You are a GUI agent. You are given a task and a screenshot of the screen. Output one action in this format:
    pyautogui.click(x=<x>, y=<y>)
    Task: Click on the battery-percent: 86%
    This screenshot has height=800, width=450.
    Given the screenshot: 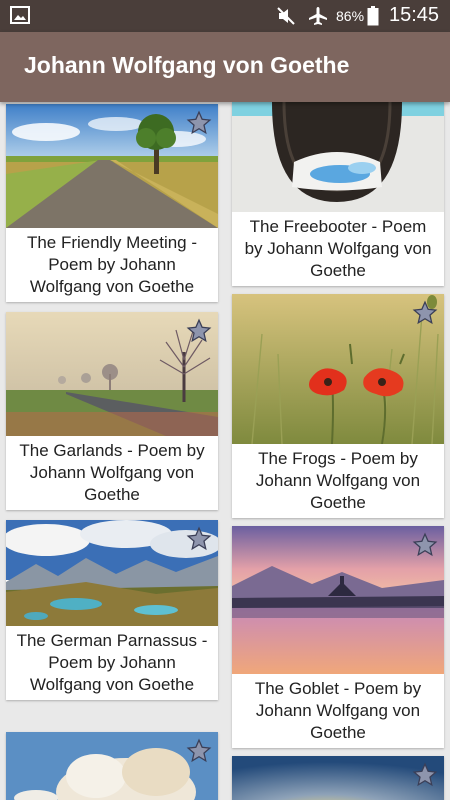 What is the action you would take?
    pyautogui.click(x=350, y=16)
    